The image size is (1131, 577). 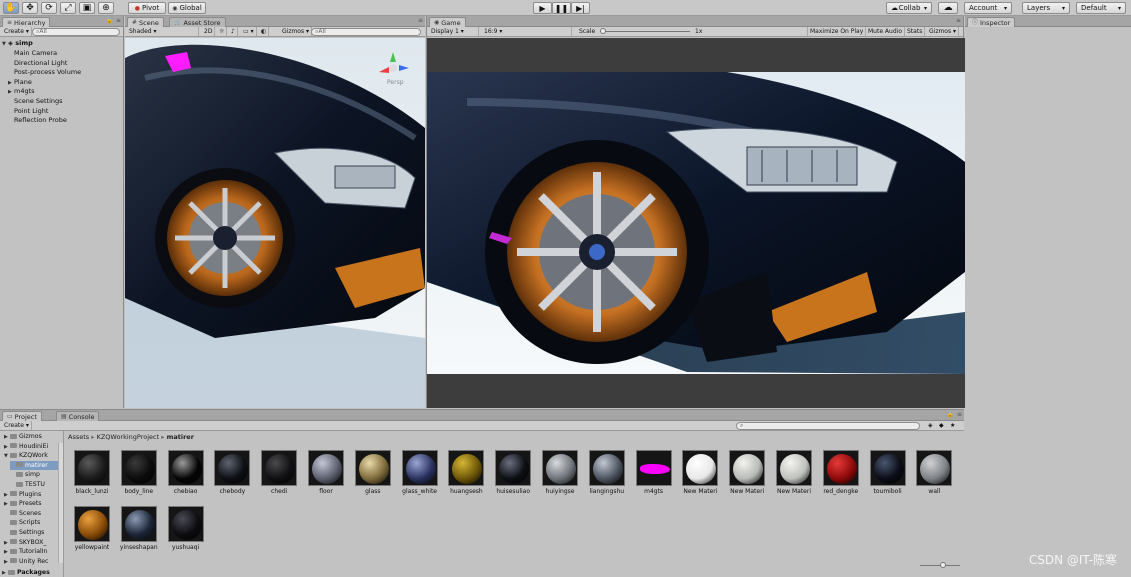 What do you see at coordinates (33, 523) in the screenshot?
I see `folder-item: Scripts` at bounding box center [33, 523].